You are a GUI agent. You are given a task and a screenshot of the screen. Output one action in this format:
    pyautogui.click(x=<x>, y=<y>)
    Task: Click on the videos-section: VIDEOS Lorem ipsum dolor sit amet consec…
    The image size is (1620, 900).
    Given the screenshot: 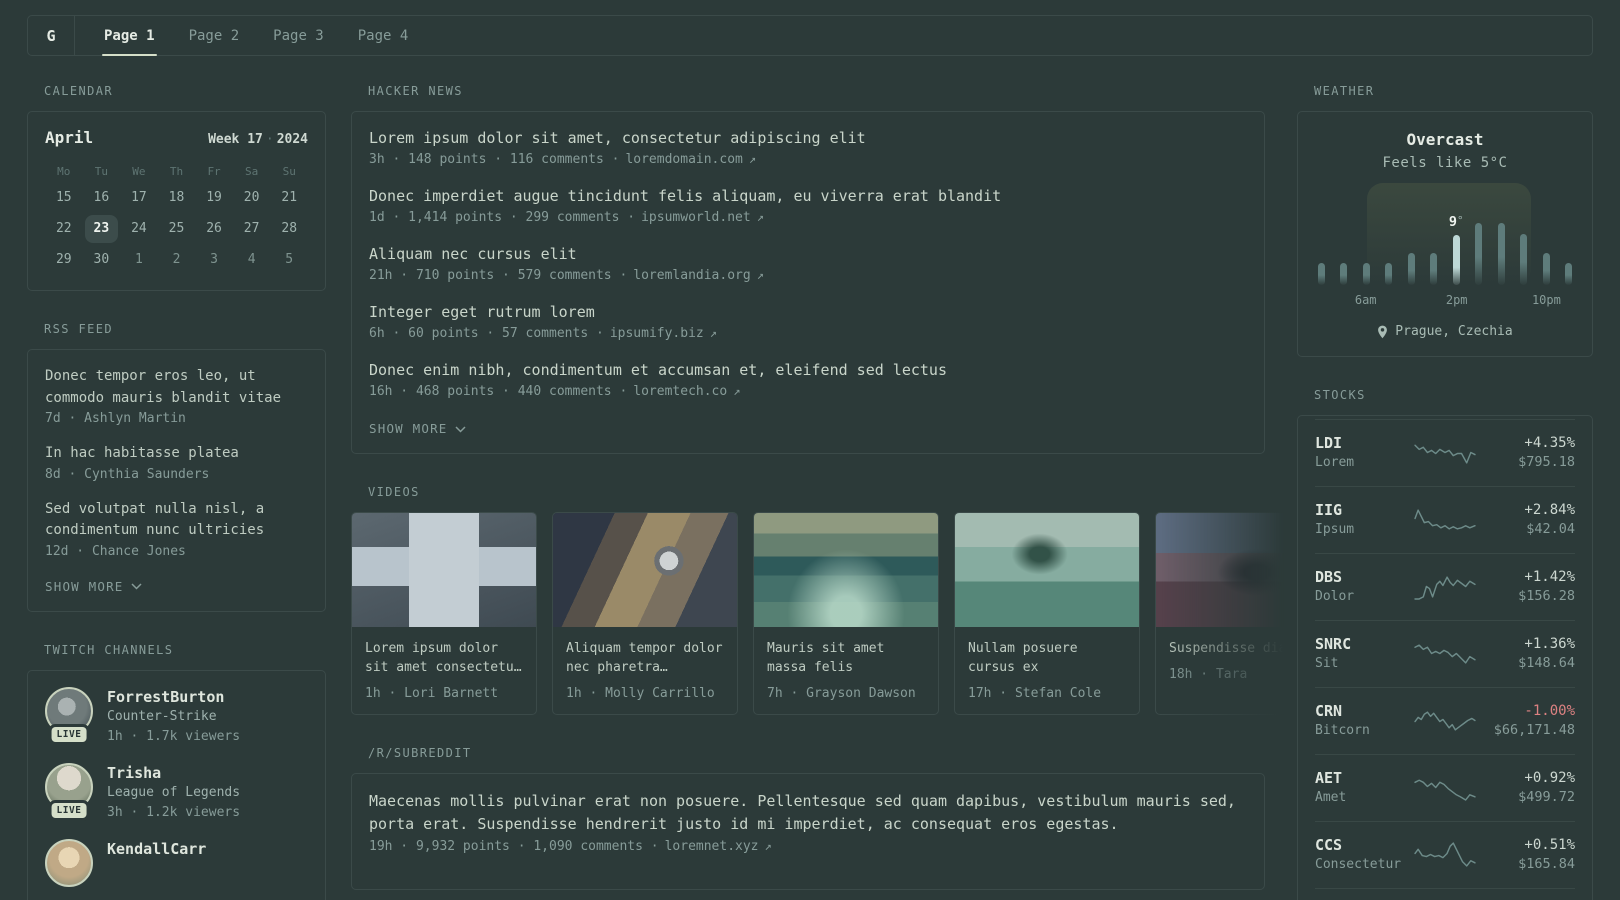 What is the action you would take?
    pyautogui.click(x=822, y=600)
    